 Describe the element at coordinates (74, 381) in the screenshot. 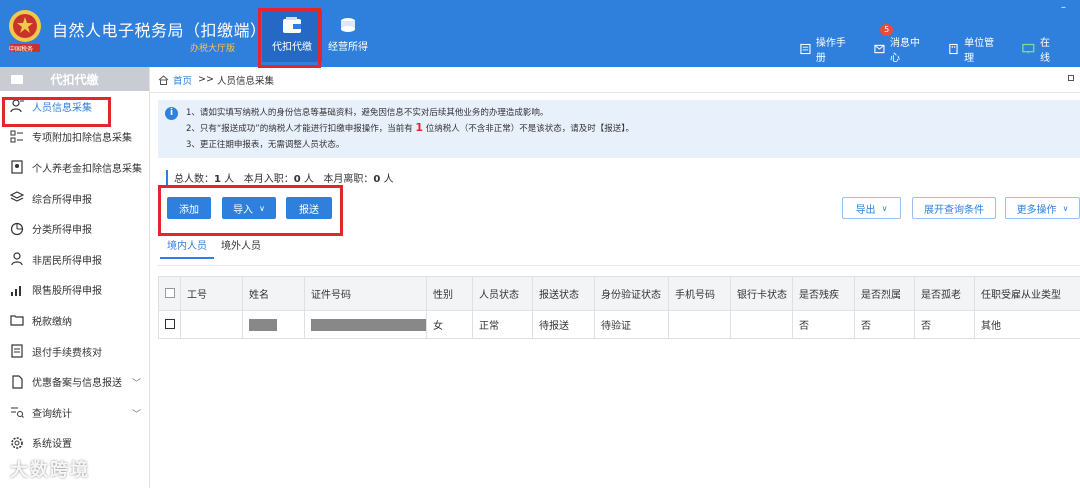

I see `sidebar-item-preferential-filing: 优惠备案与信息报送 ﹀` at that location.